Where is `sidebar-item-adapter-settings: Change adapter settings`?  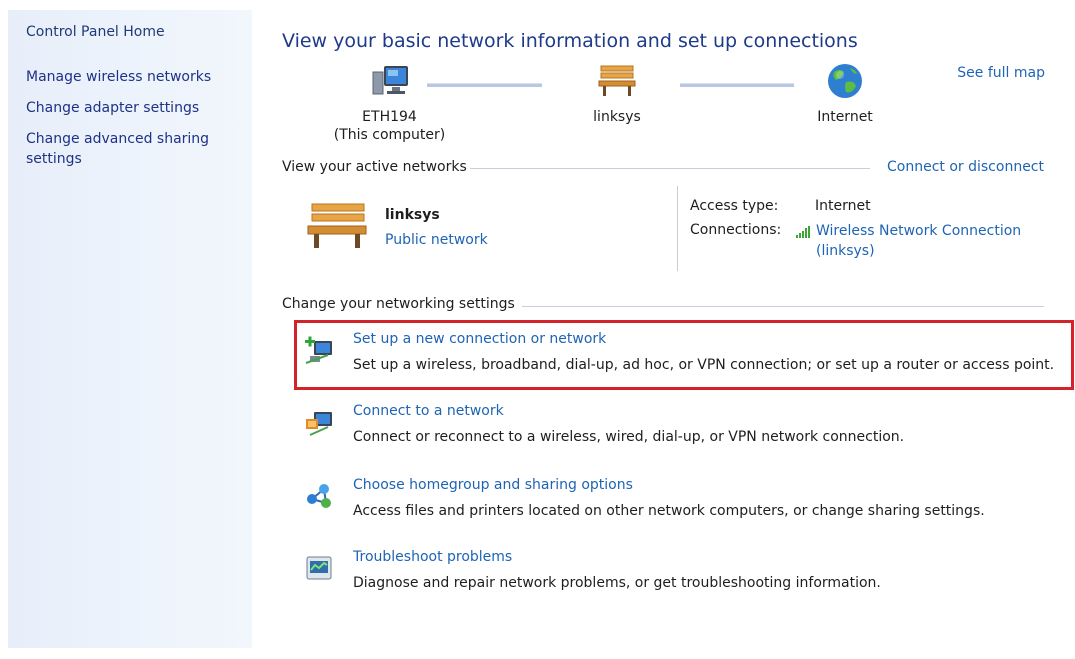
sidebar-item-adapter-settings: Change adapter settings is located at coordinates (112, 108).